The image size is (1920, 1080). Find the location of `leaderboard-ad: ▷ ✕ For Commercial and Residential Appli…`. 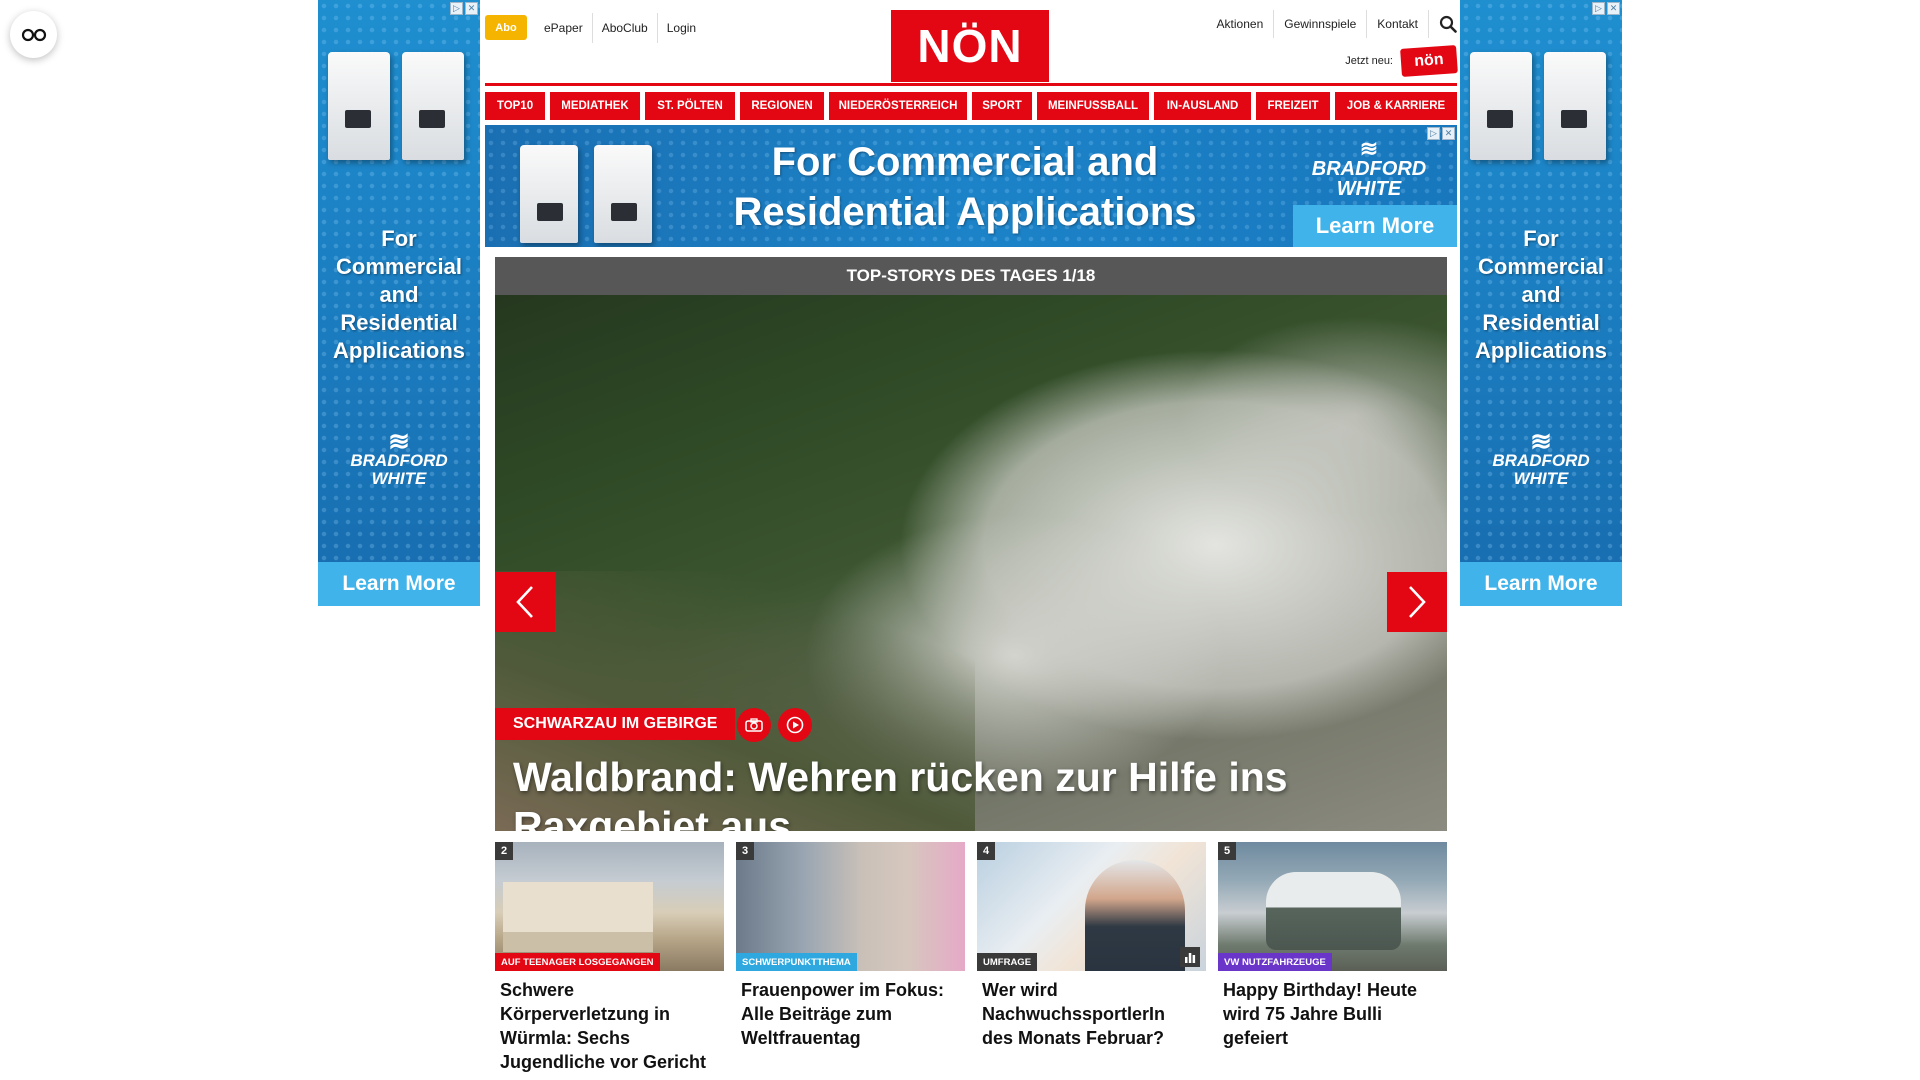

leaderboard-ad: ▷ ✕ For Commercial and Residential Appli… is located at coordinates (971, 186).